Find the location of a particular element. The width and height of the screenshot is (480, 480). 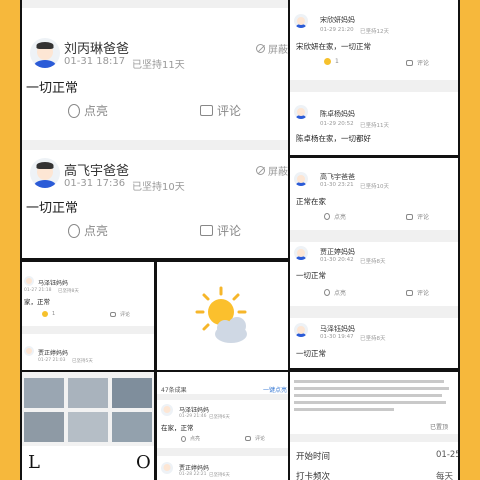

frequency-value: 每天 is located at coordinates (445, 476).